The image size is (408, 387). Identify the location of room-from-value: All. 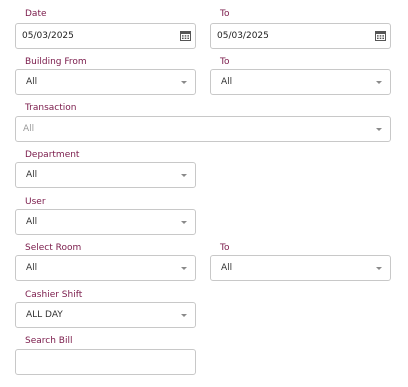
(32, 268).